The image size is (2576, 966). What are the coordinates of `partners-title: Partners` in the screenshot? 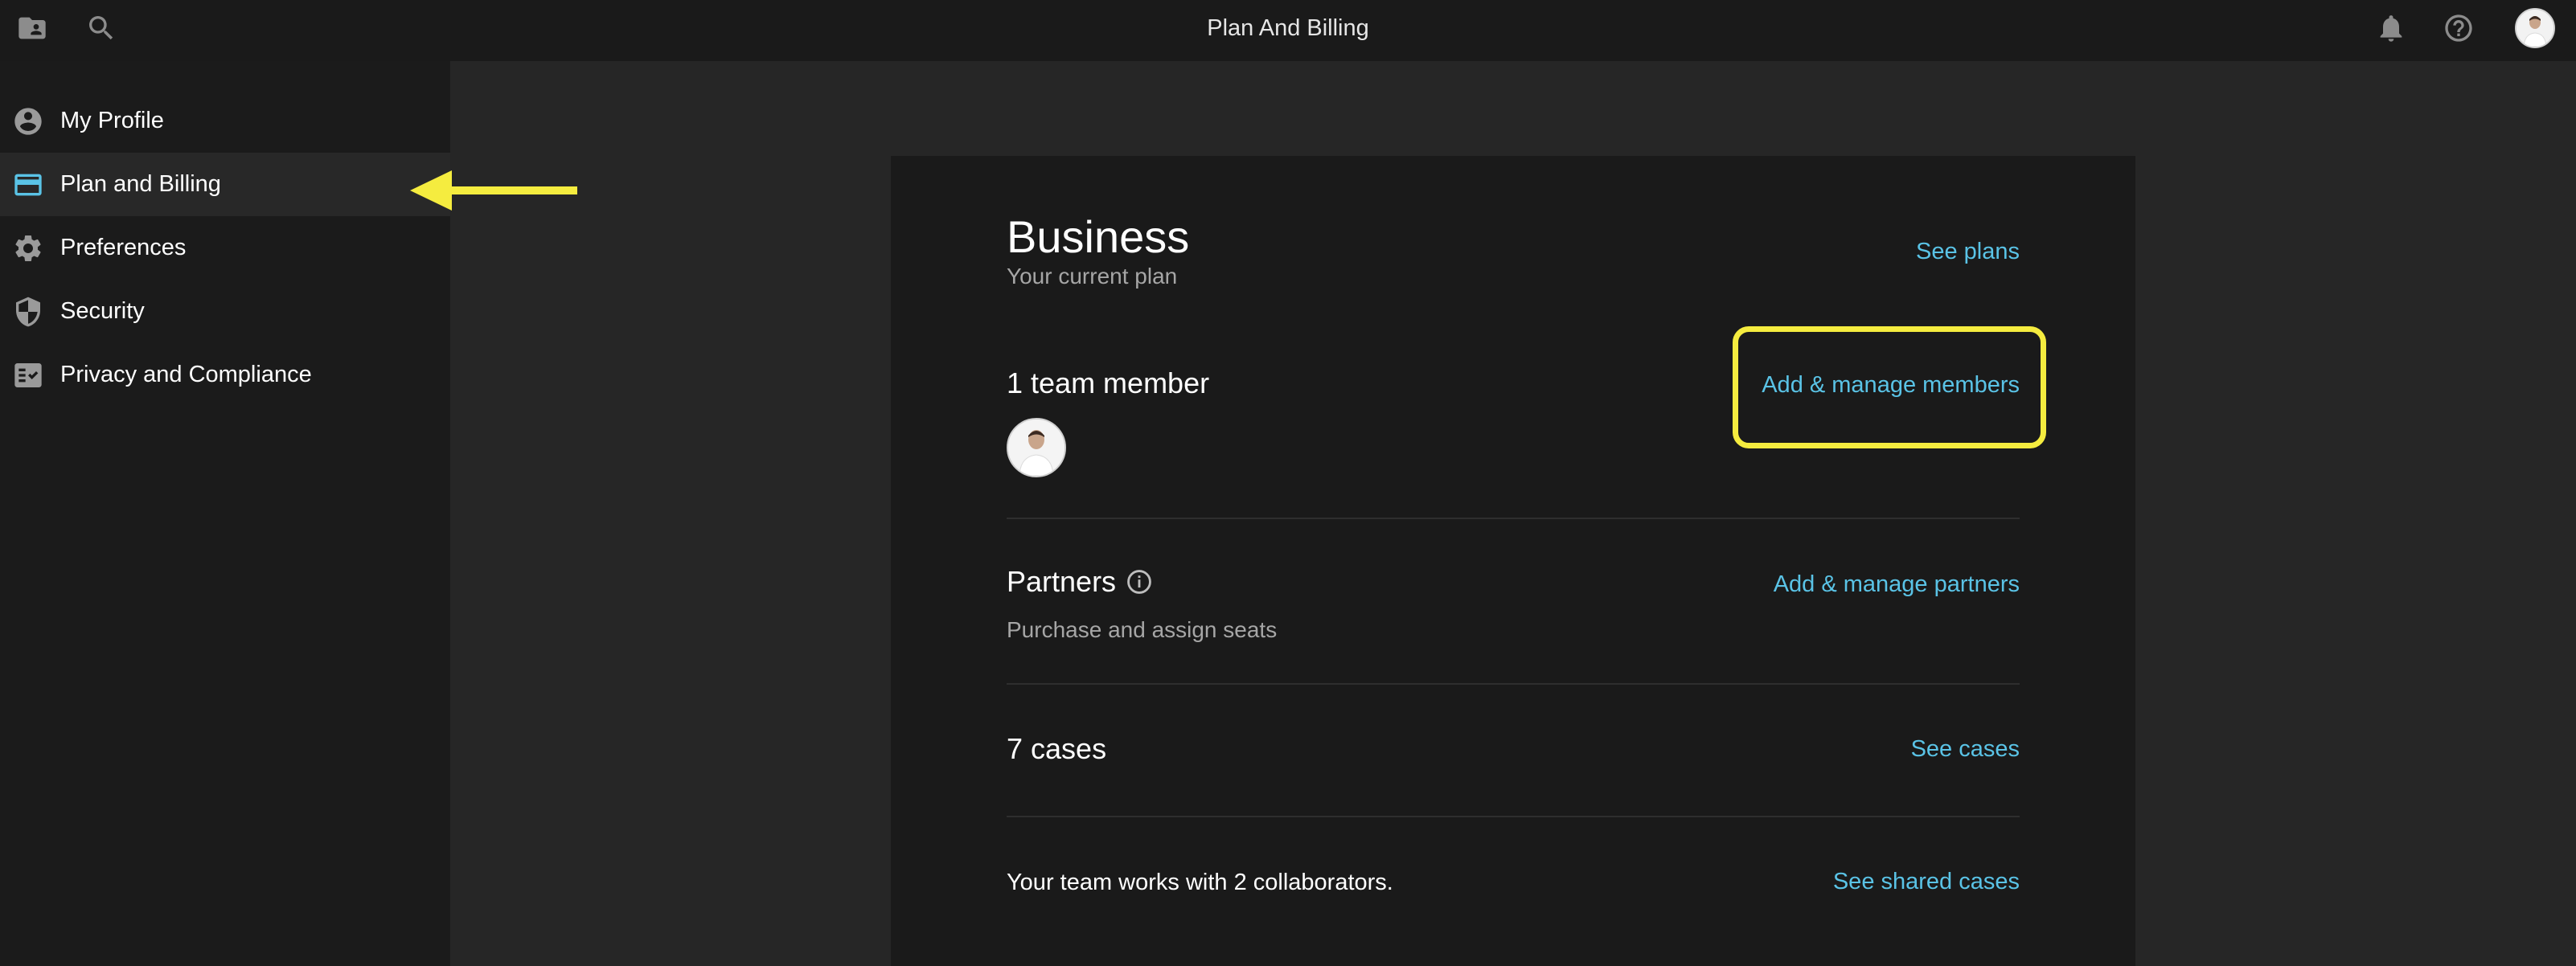 It's located at (1062, 581).